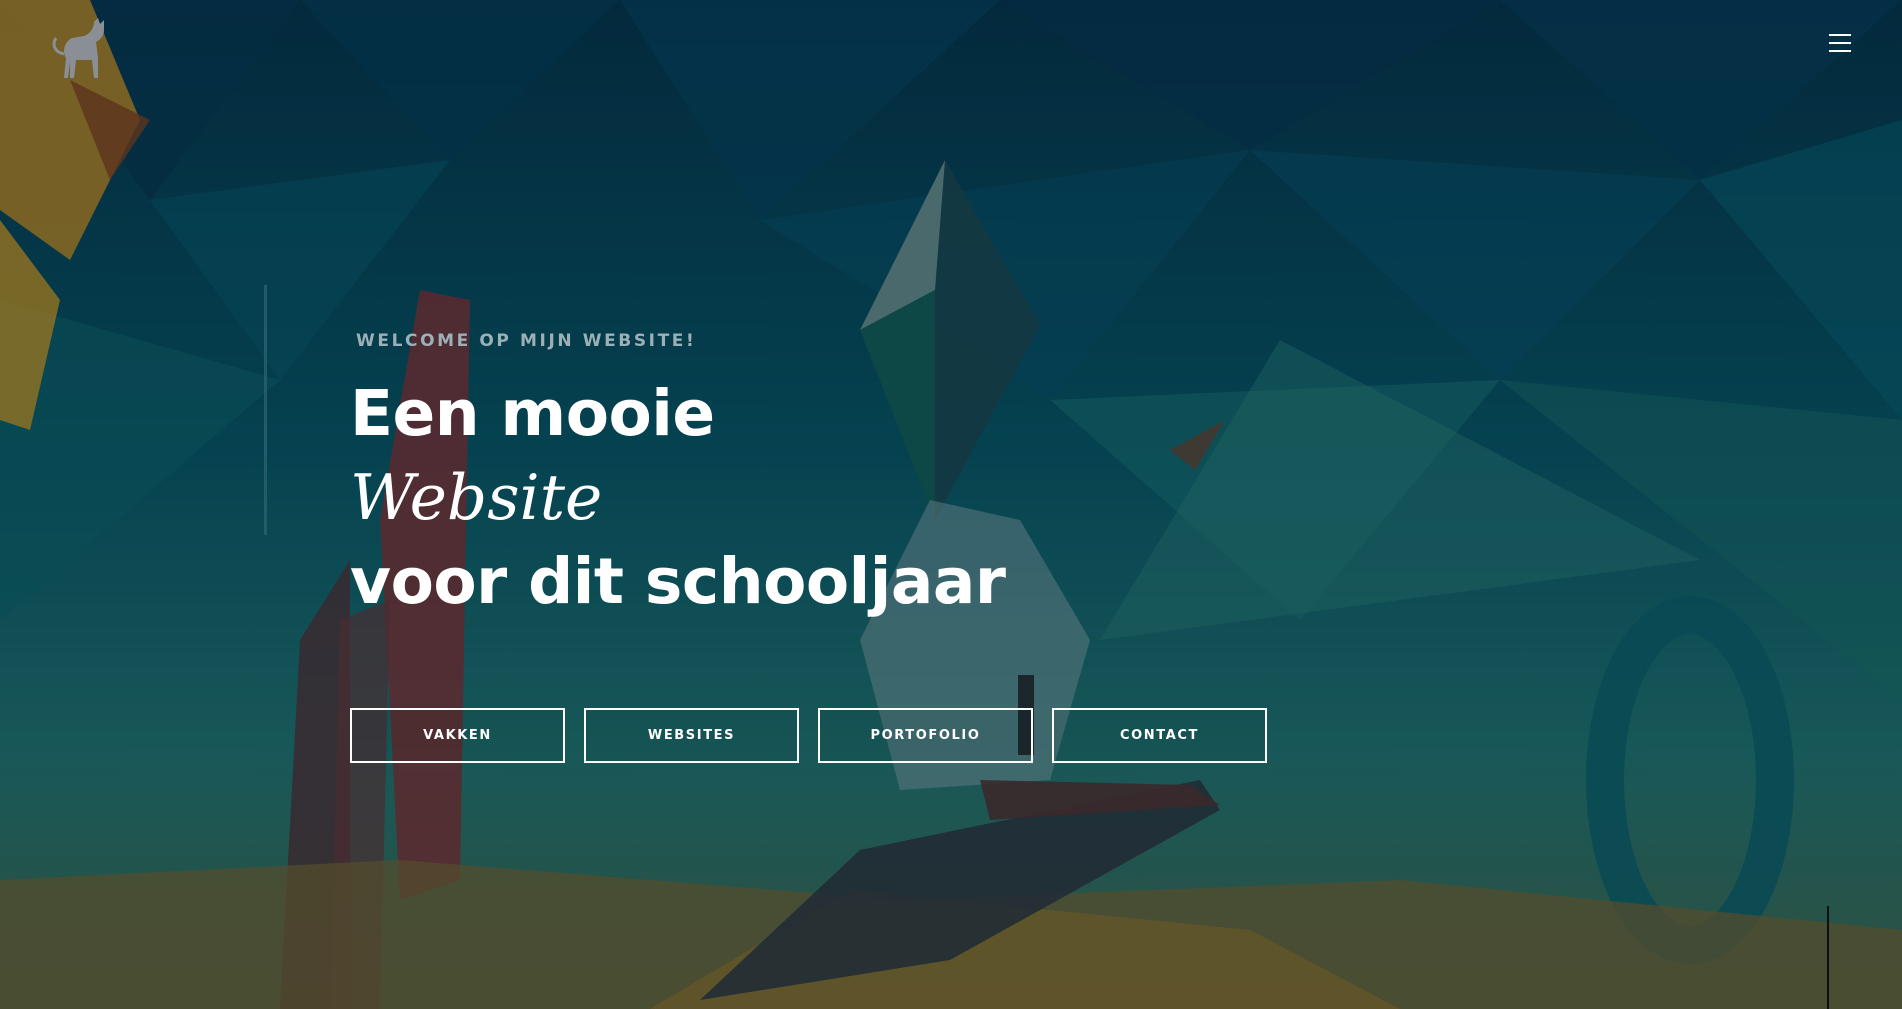 The height and width of the screenshot is (1009, 1902). What do you see at coordinates (526, 341) in the screenshot?
I see `welcome-eyebrow: WELCOME OP MIJN WEBSITE!` at bounding box center [526, 341].